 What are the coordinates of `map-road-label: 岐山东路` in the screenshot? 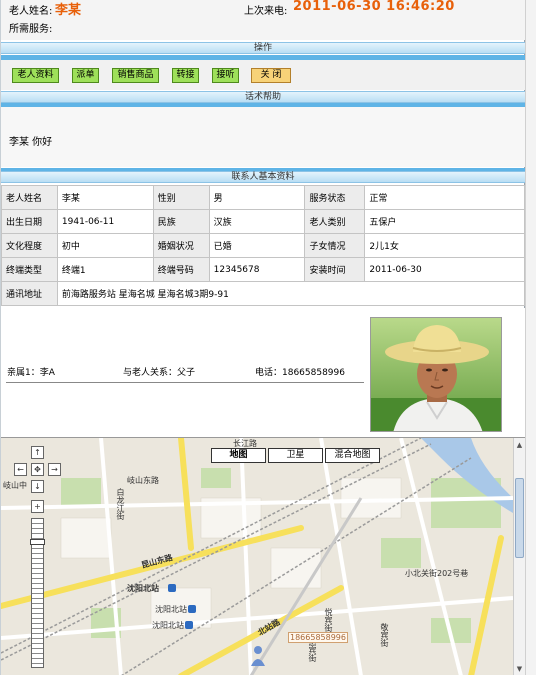 It's located at (143, 480).